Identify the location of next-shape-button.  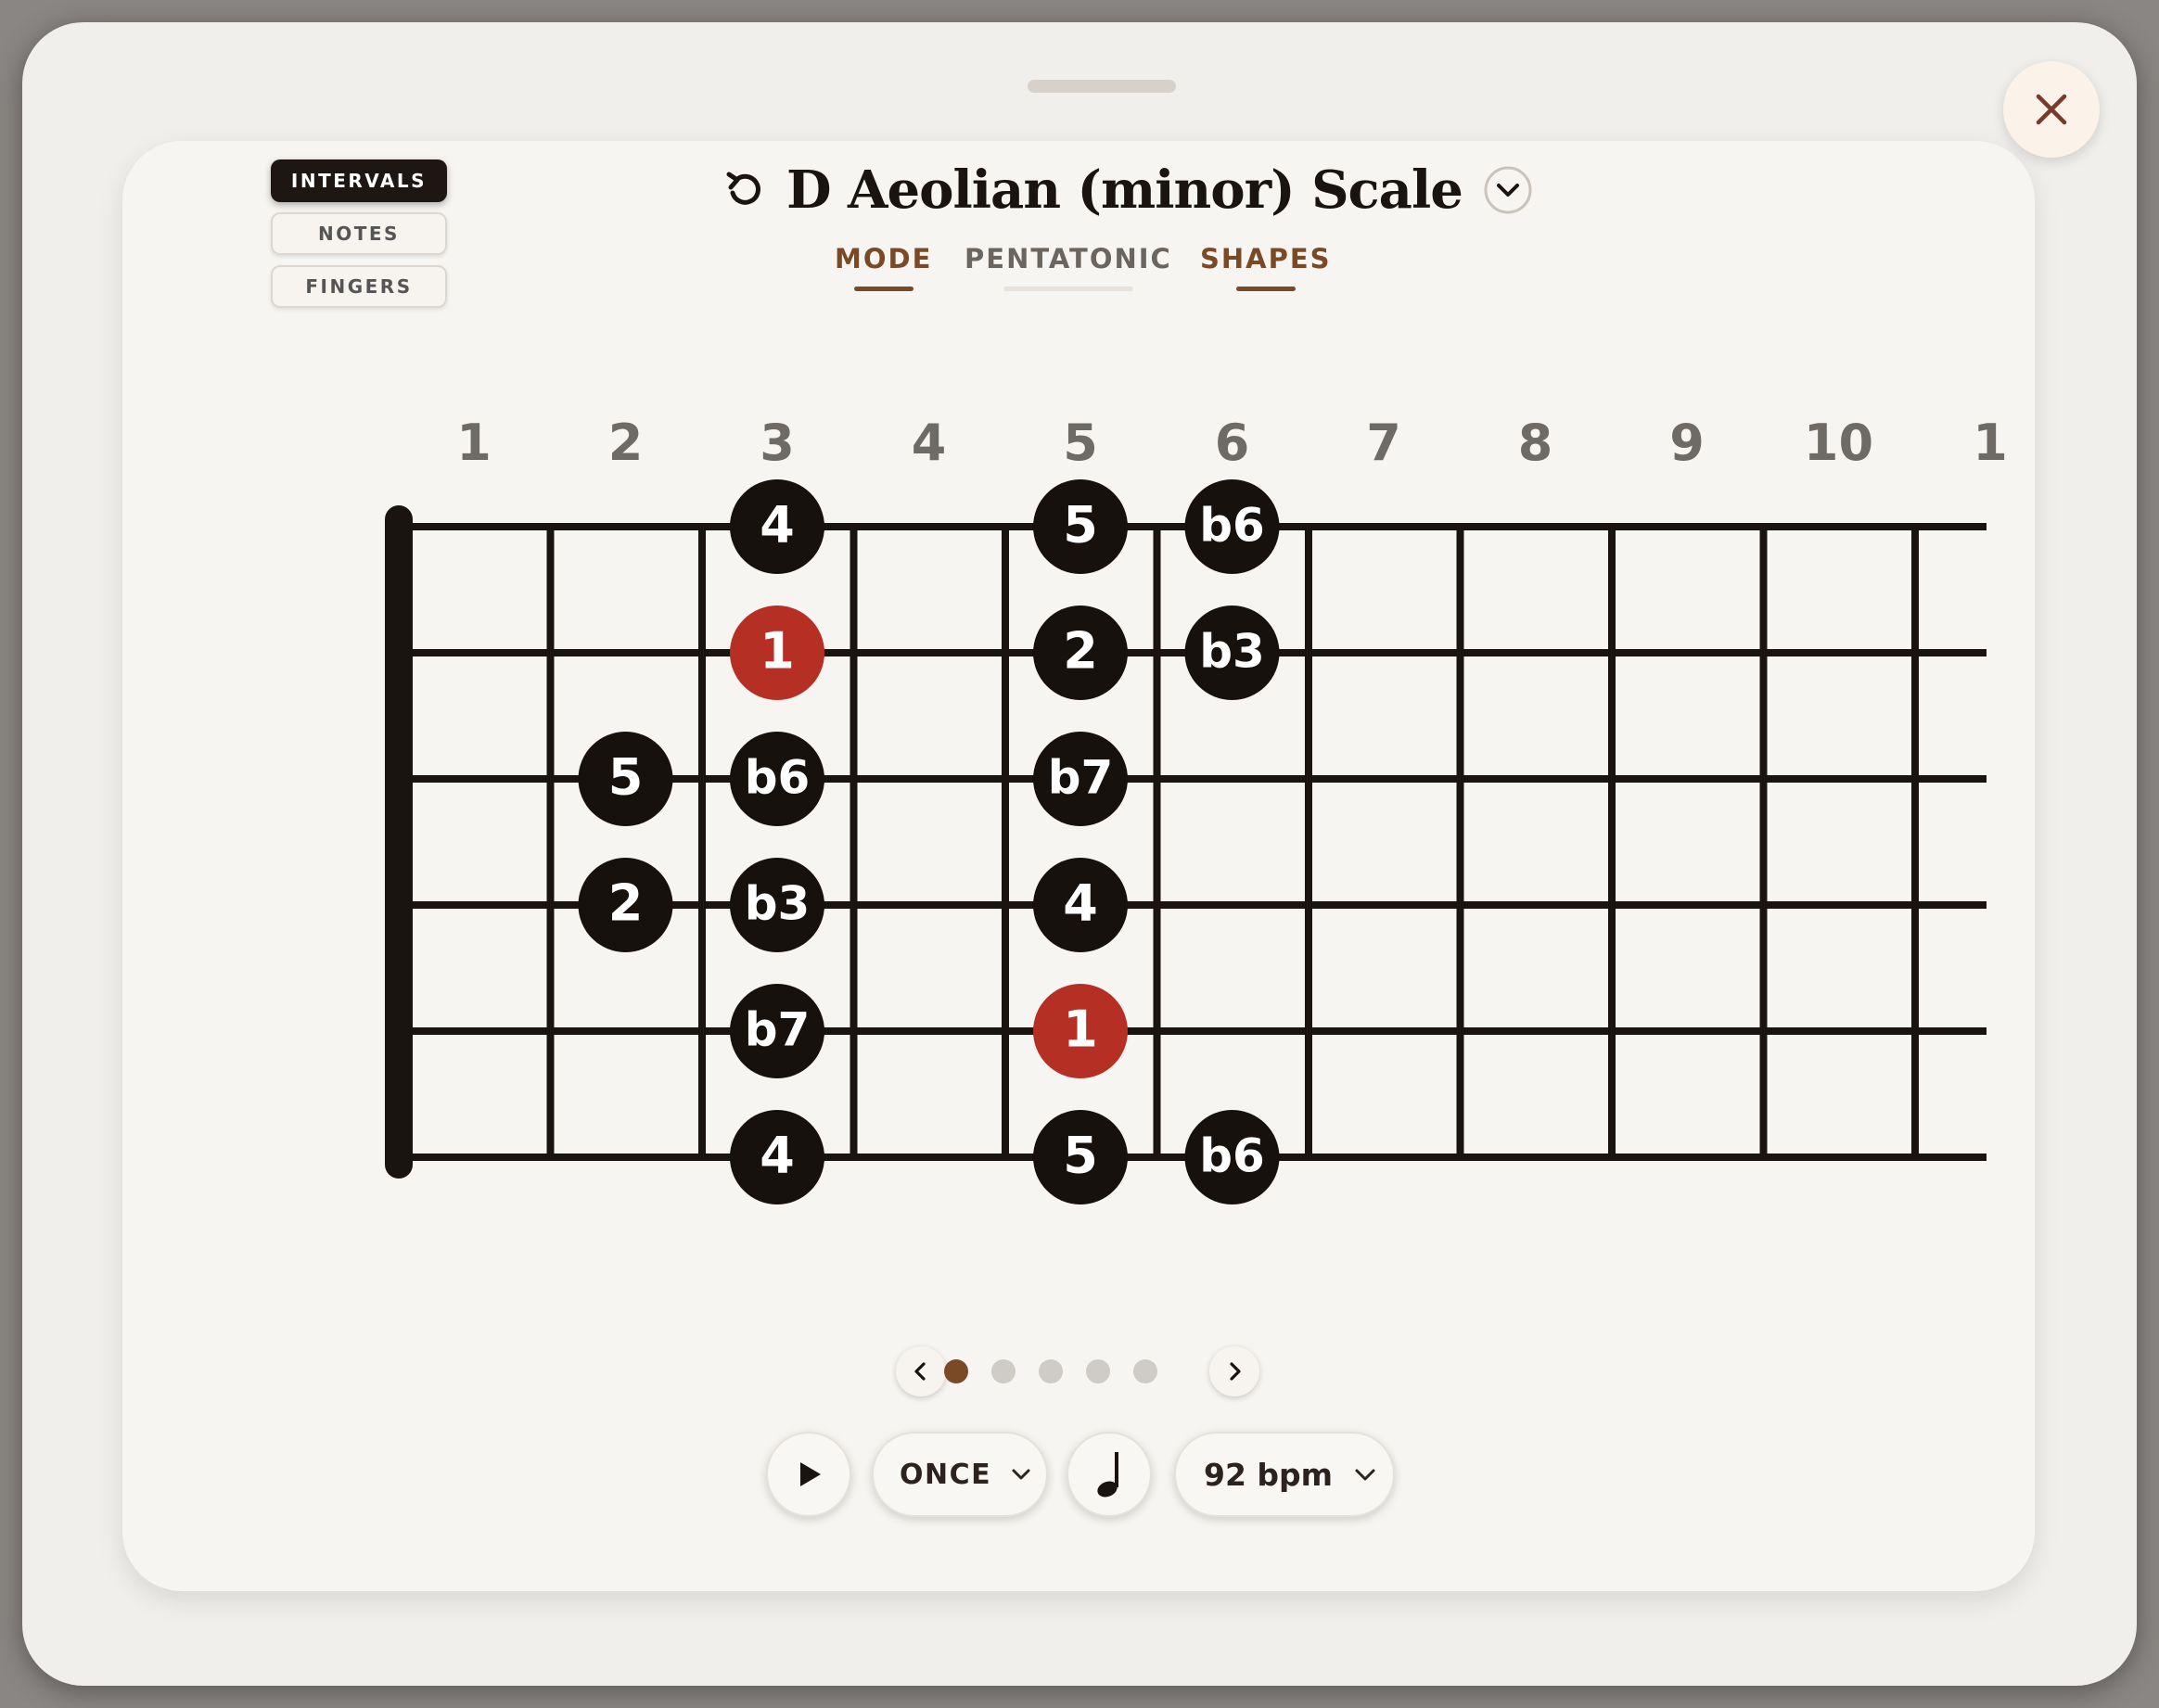
(1234, 1371).